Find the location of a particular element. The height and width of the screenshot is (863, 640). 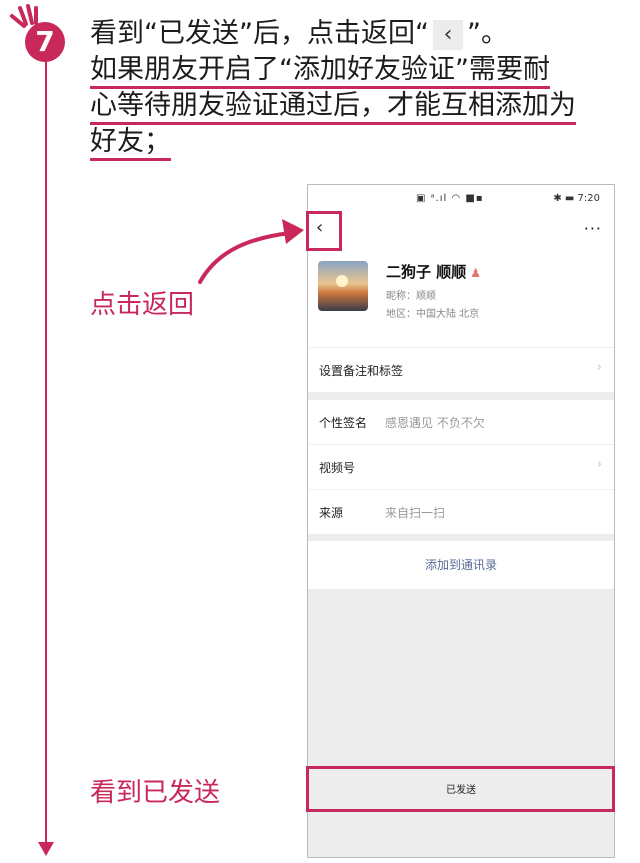

pointer-arrow-icon is located at coordinates (251, 251).